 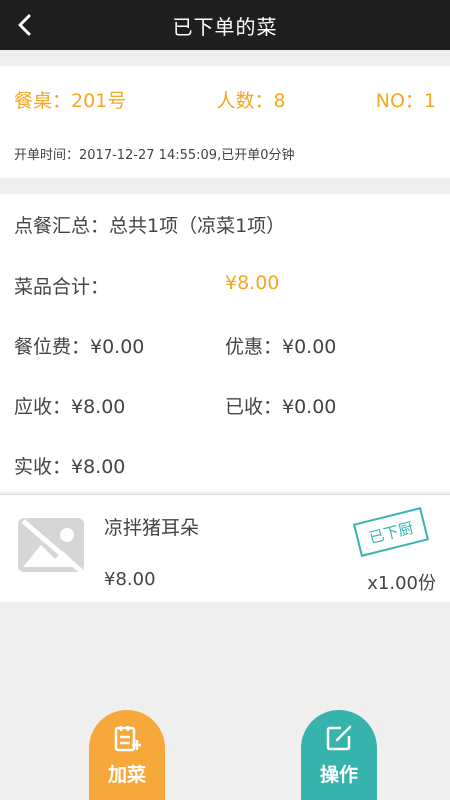 What do you see at coordinates (126, 775) in the screenshot?
I see `add-dish-label: 加菜` at bounding box center [126, 775].